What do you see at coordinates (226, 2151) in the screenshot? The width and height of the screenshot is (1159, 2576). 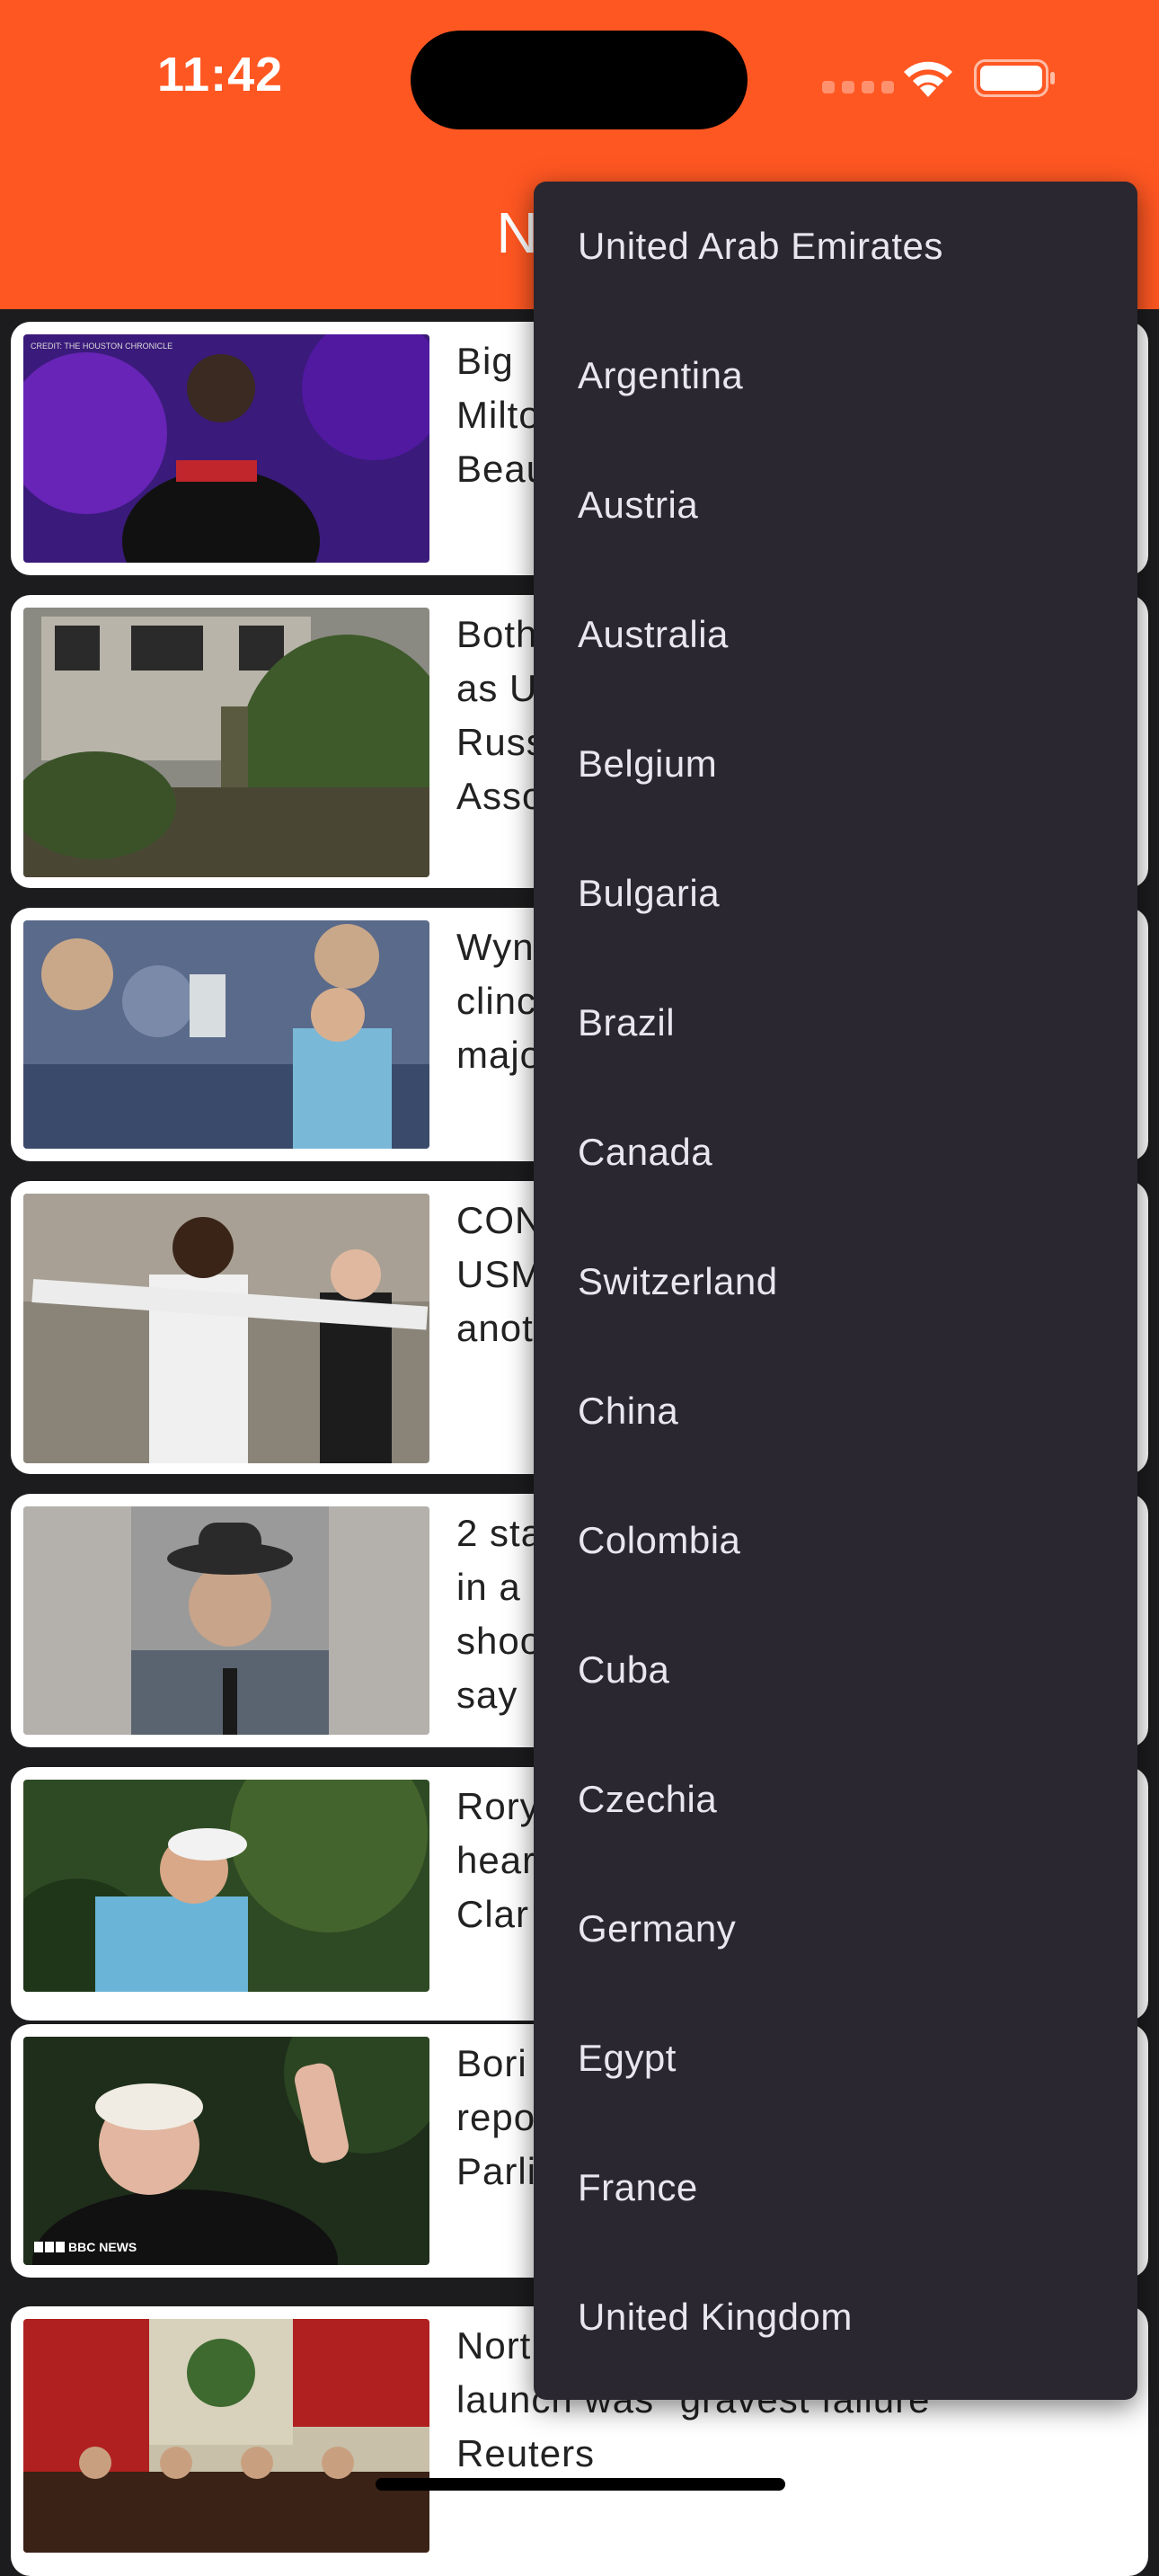 I see `article-thumbnail: BBC NEWS` at bounding box center [226, 2151].